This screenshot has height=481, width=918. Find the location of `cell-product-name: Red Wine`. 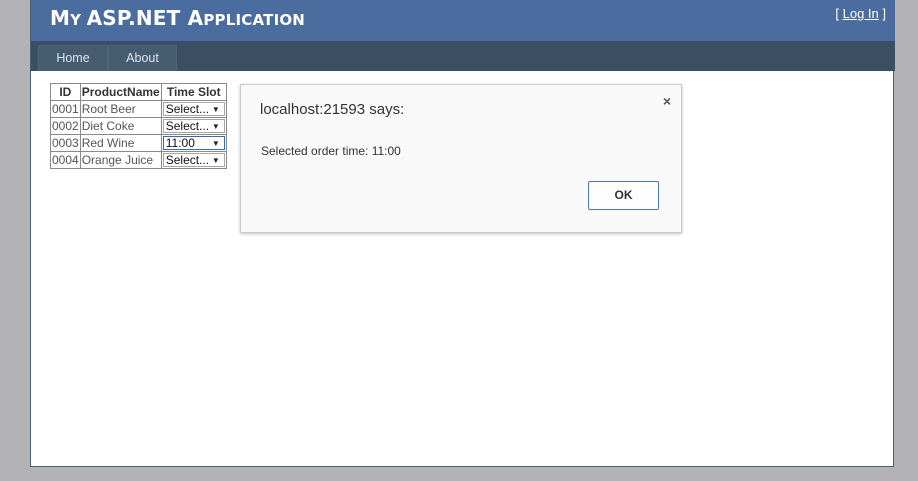

cell-product-name: Red Wine is located at coordinates (120, 143).